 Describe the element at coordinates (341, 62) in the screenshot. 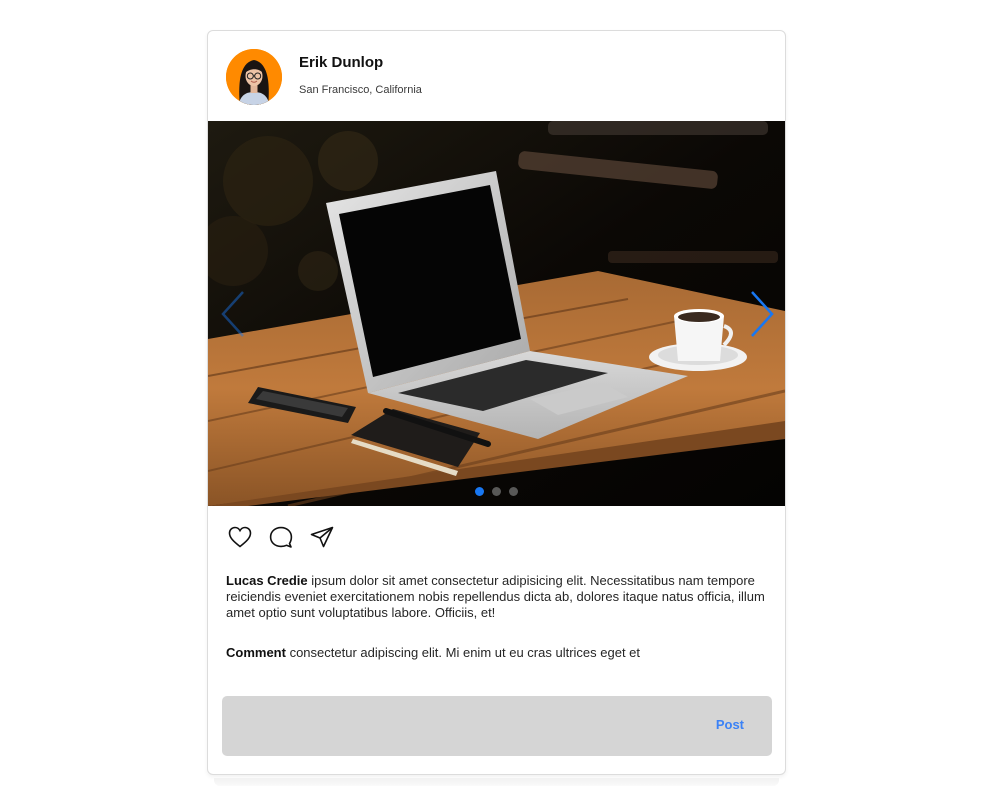

I see `user-name: Erik Dunlop` at that location.